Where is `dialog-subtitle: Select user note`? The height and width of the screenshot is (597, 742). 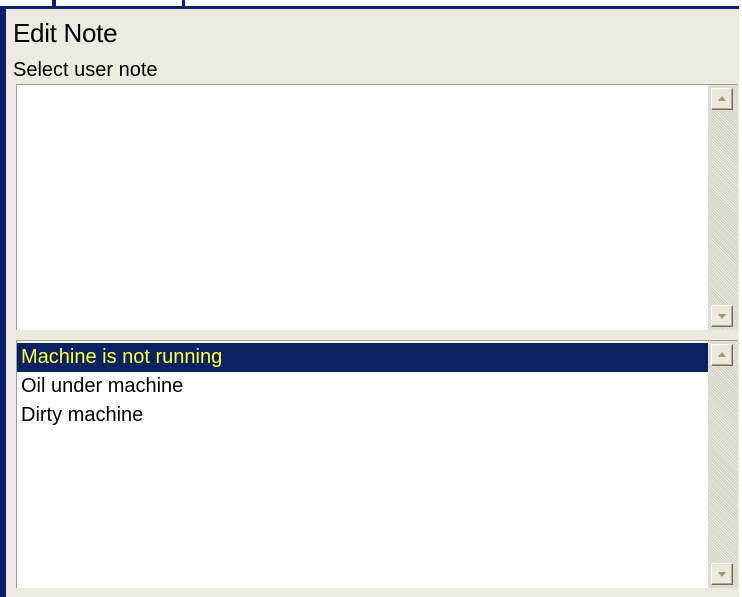
dialog-subtitle: Select user note is located at coordinates (85, 70).